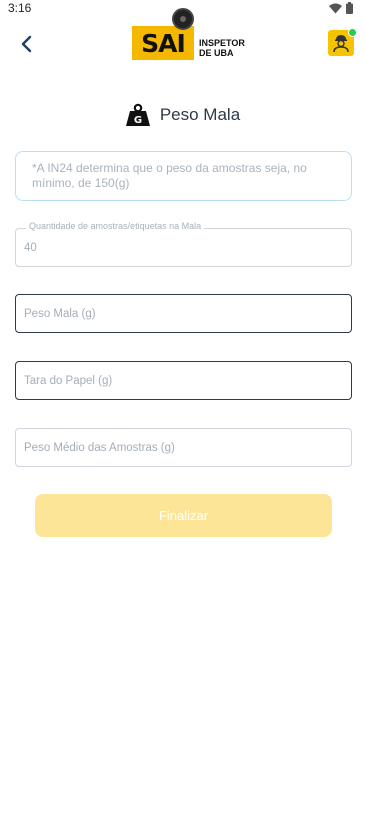 This screenshot has width=365, height=817. I want to click on online-status-dot, so click(352, 32).